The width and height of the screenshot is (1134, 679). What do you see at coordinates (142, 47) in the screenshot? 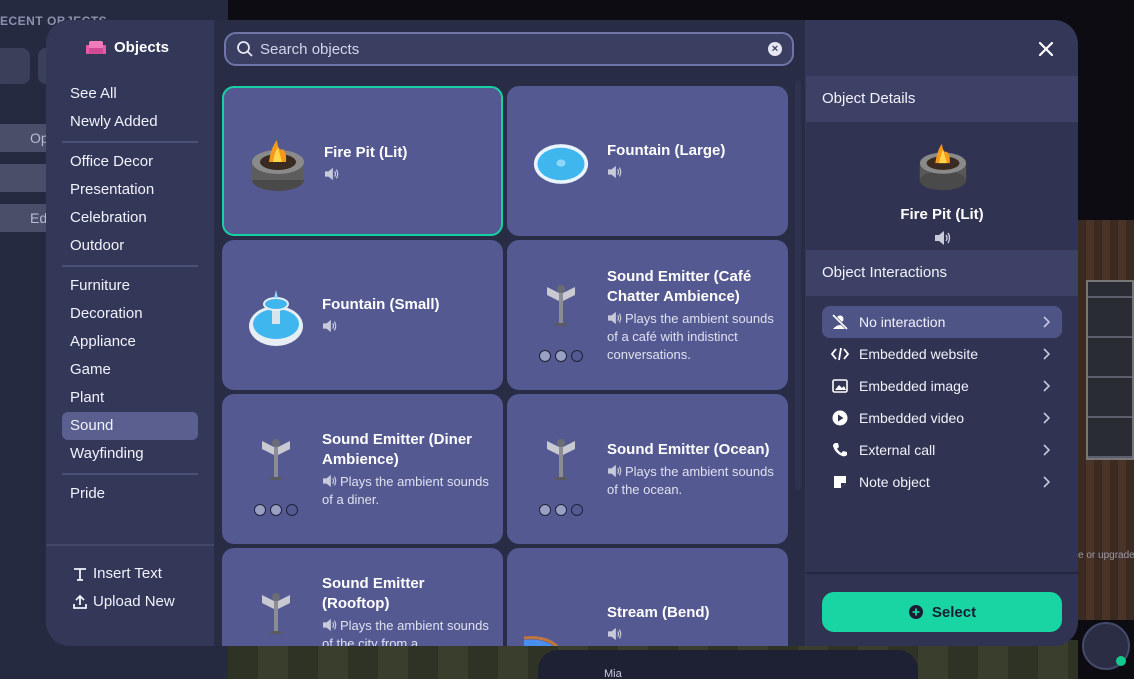
I see `modal-title-text: Objects` at bounding box center [142, 47].